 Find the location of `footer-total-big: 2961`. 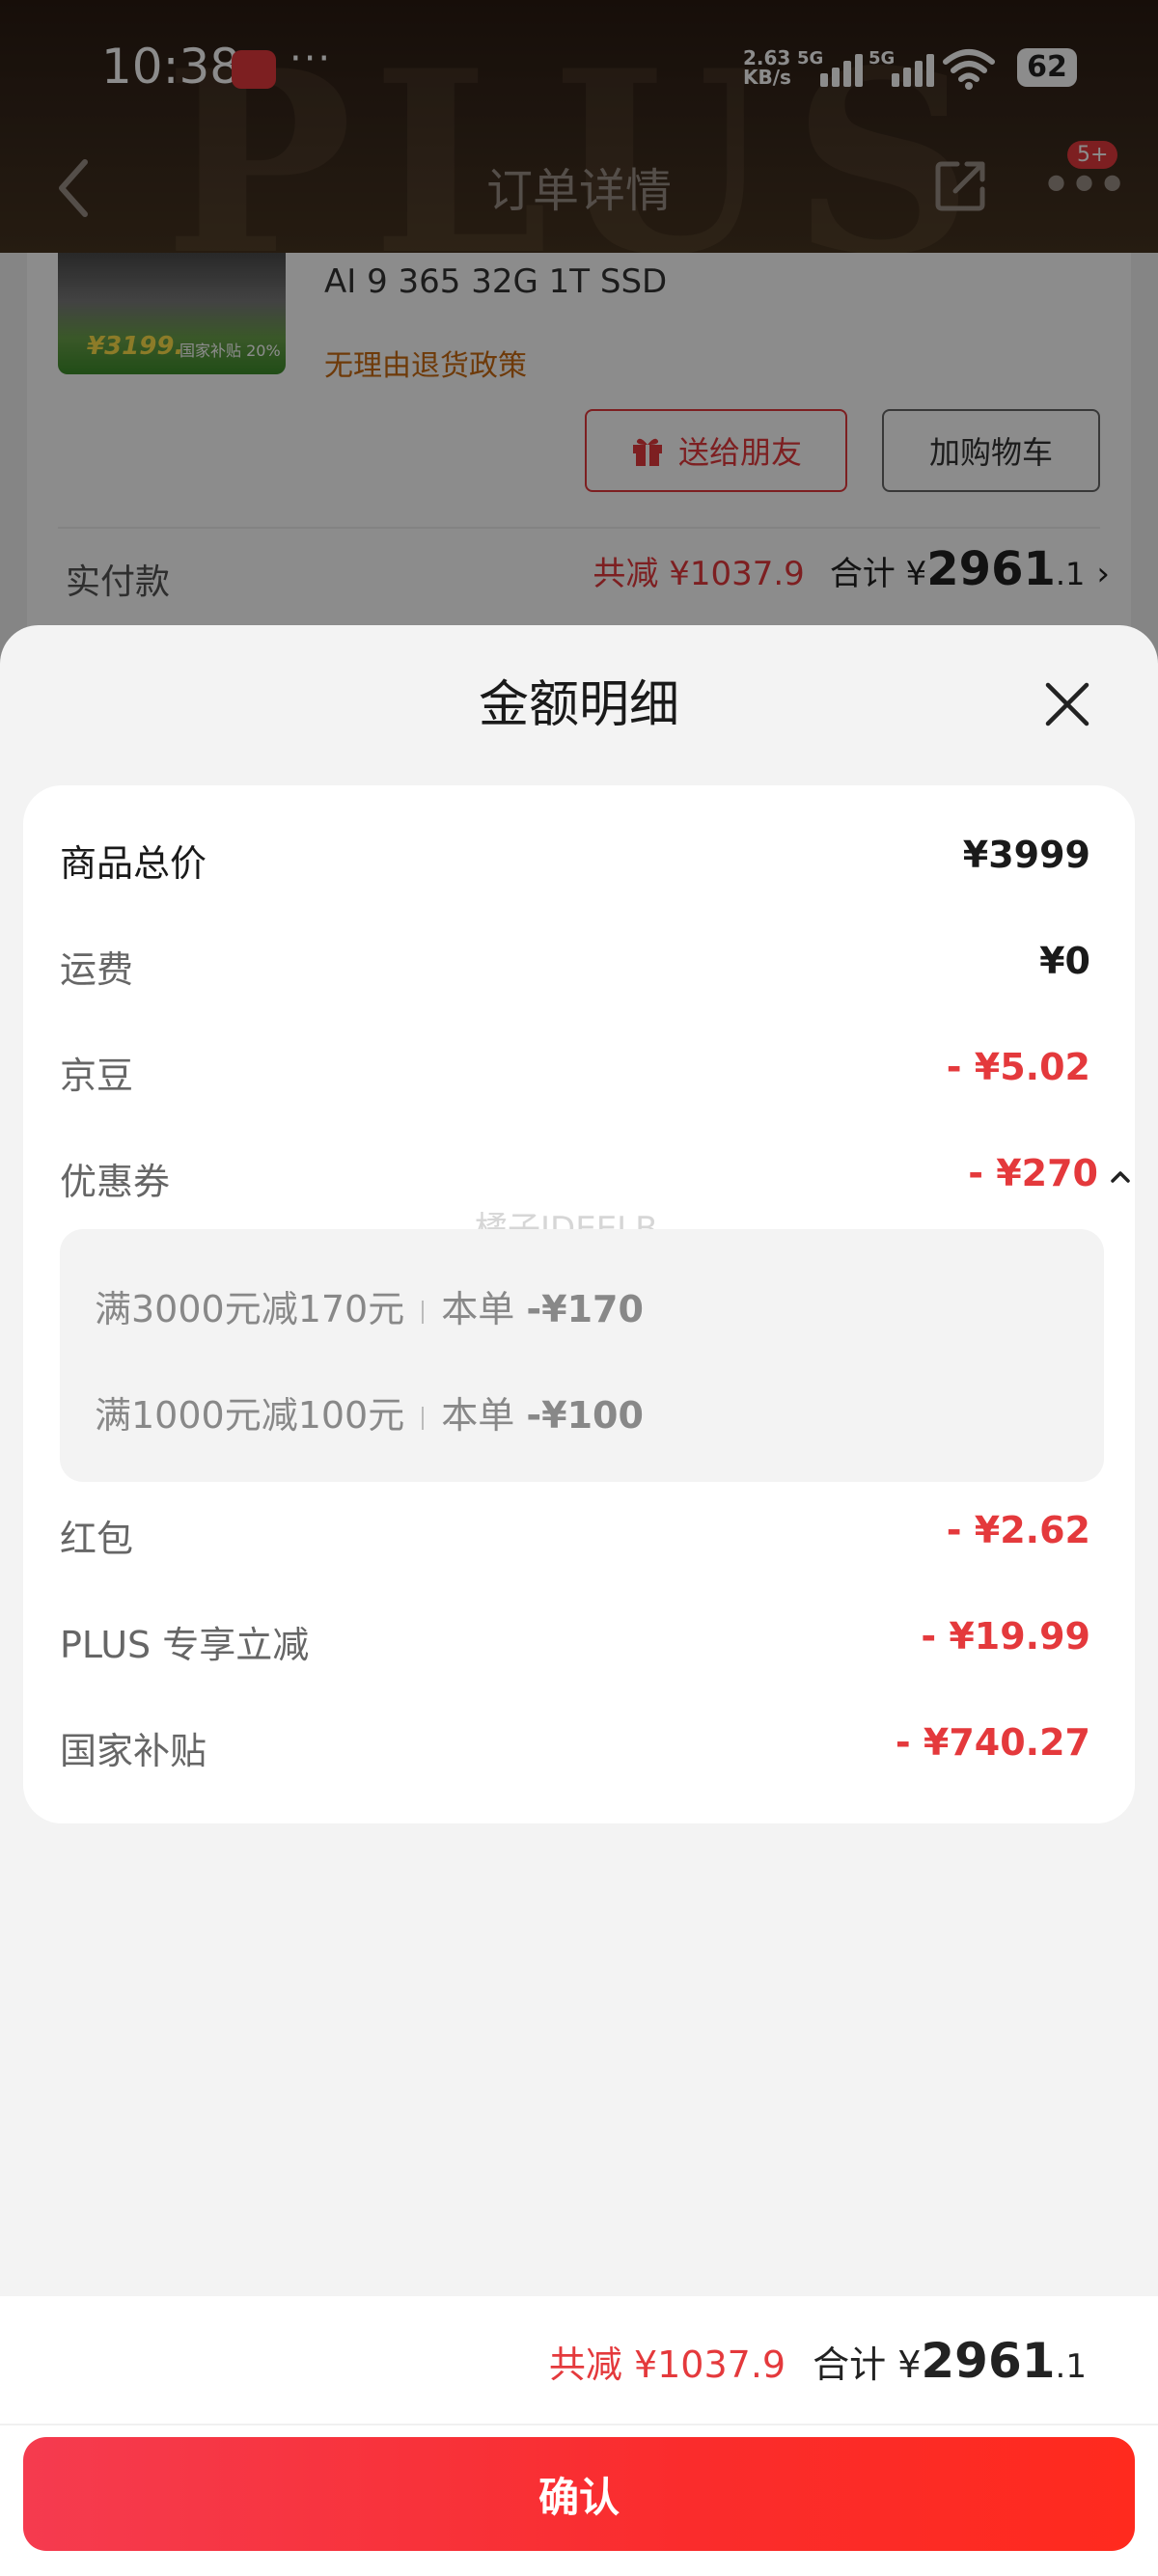

footer-total-big: 2961 is located at coordinates (988, 2361).